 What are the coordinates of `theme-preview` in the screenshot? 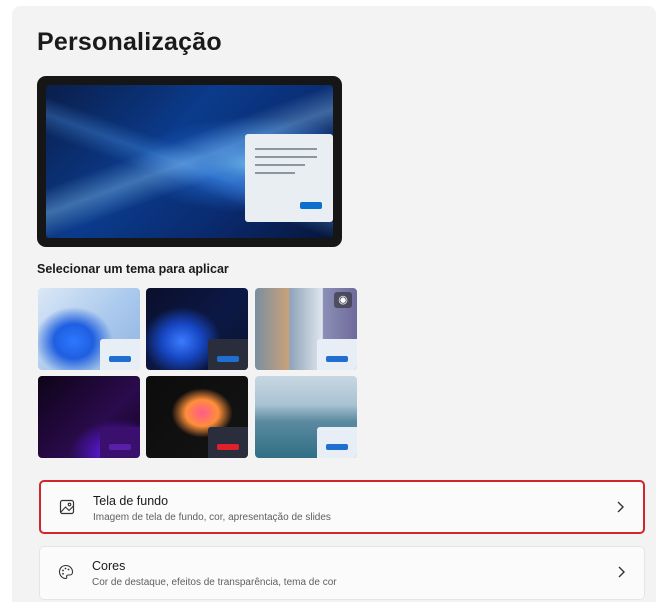 It's located at (189, 161).